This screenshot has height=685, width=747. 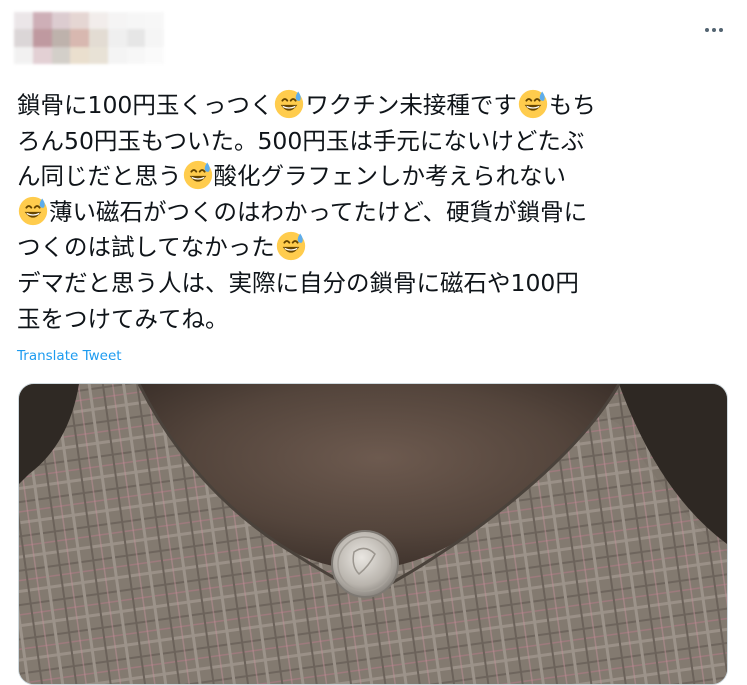 I want to click on coin-100-yen, so click(x=365, y=564).